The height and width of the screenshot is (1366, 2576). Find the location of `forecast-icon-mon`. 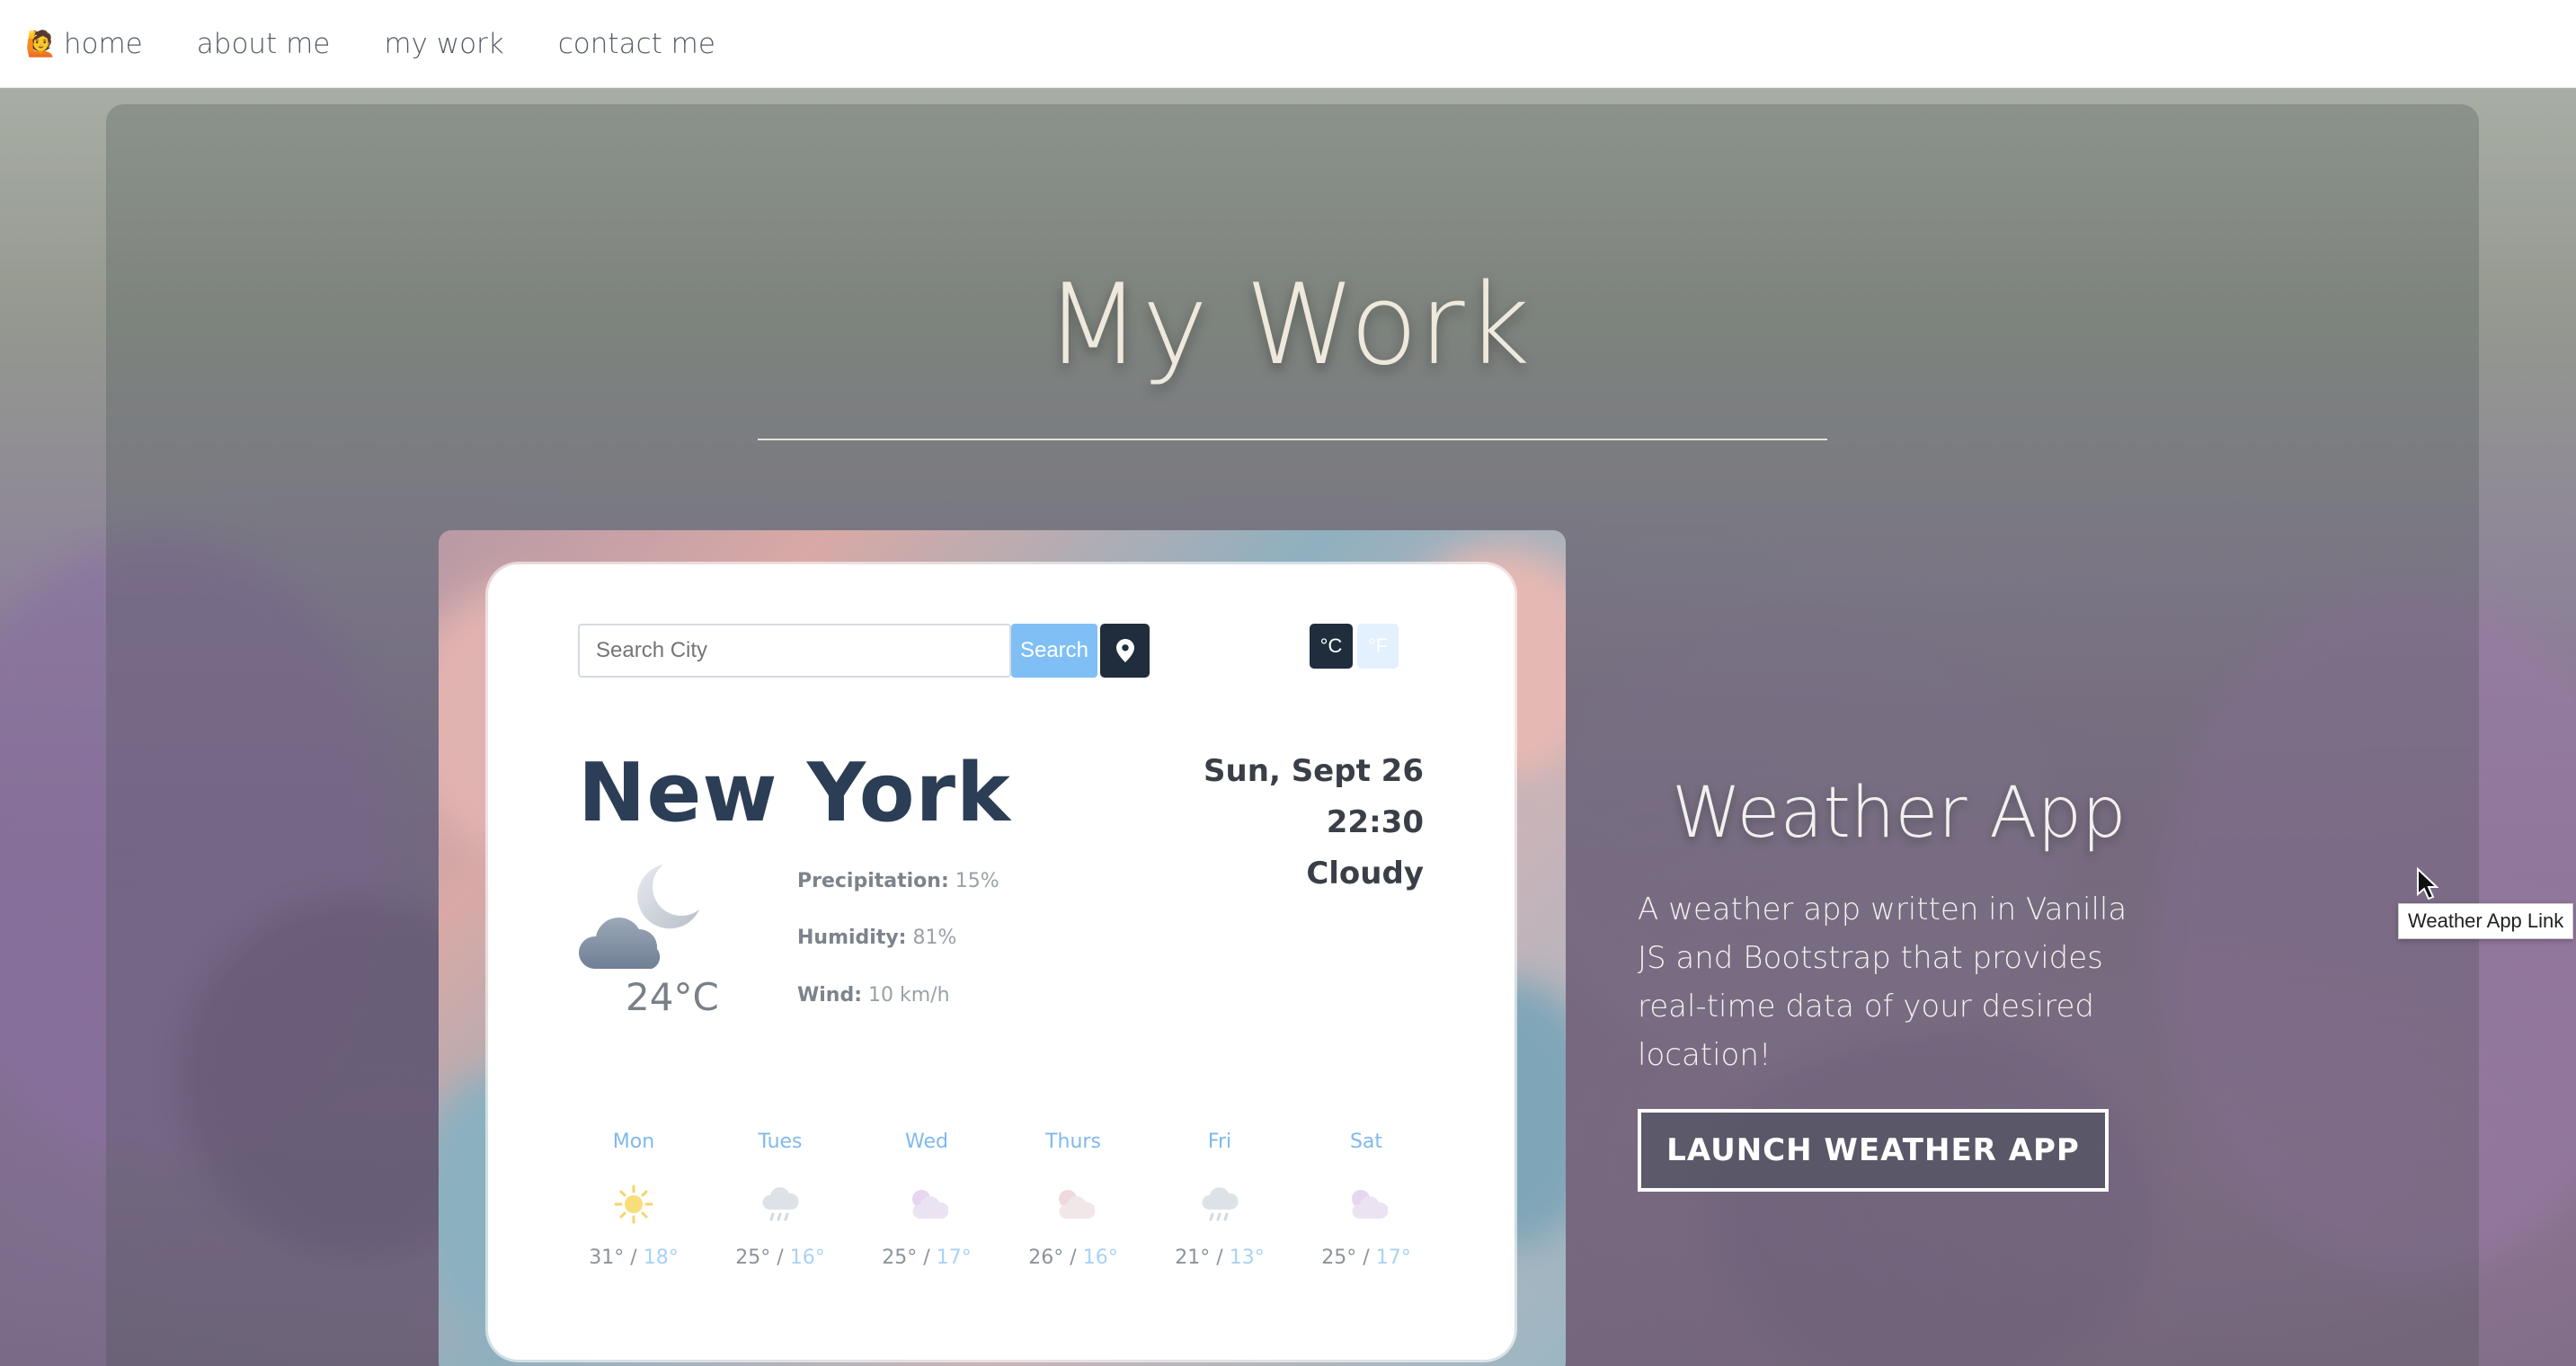

forecast-icon-mon is located at coordinates (634, 1206).